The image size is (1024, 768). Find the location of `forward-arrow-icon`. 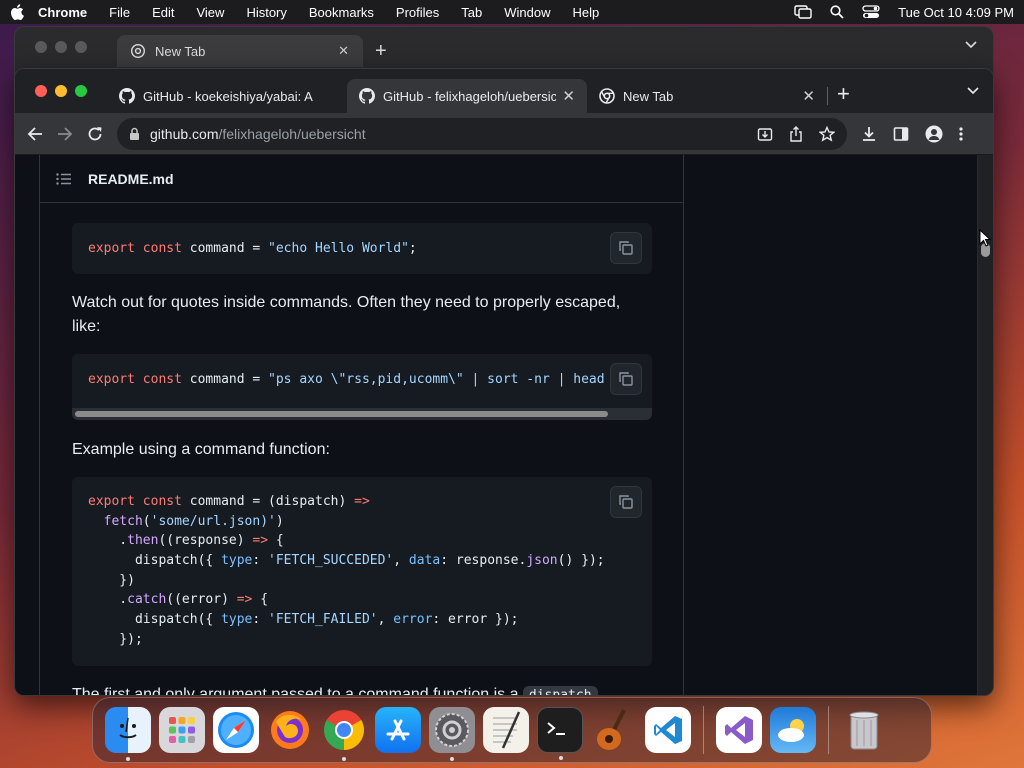

forward-arrow-icon is located at coordinates (65, 134).